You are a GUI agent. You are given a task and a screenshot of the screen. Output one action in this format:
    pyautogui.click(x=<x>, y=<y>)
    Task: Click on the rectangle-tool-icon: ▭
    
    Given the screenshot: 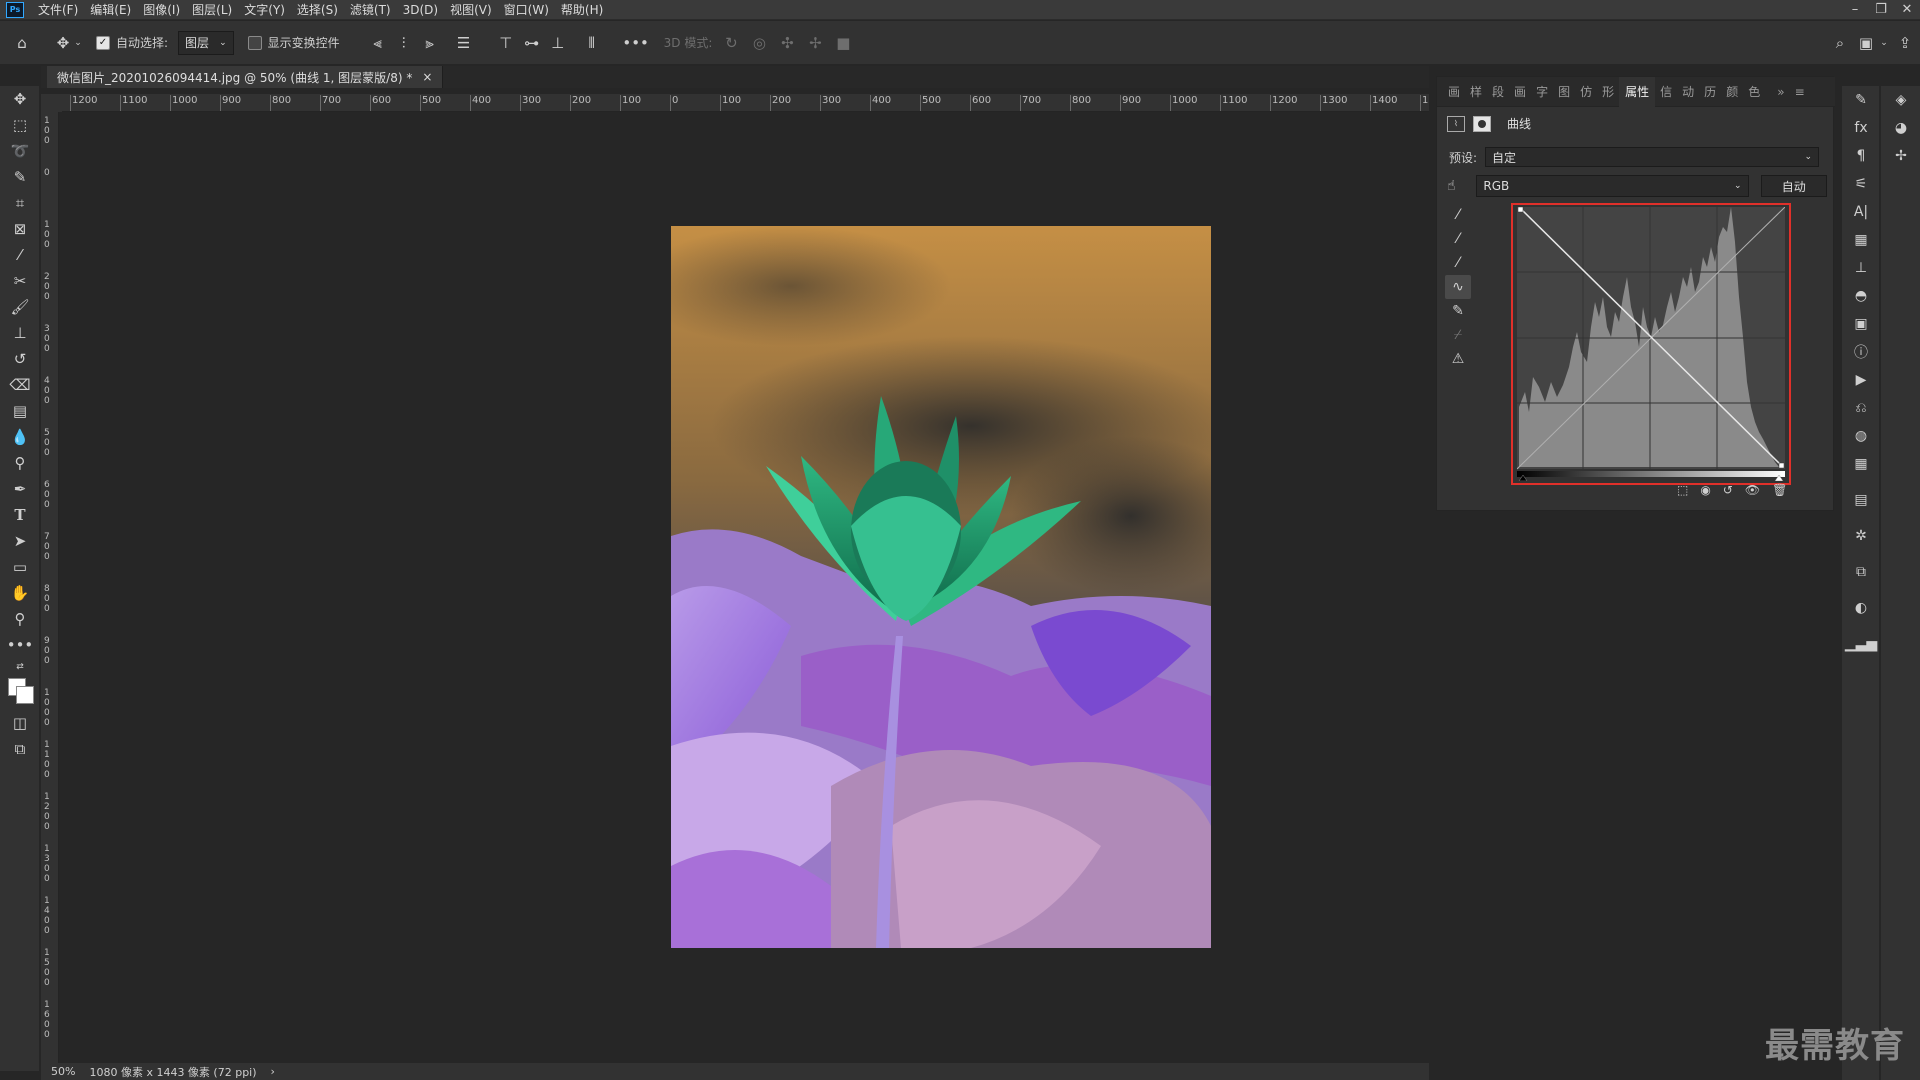 What is the action you would take?
    pyautogui.click(x=20, y=567)
    